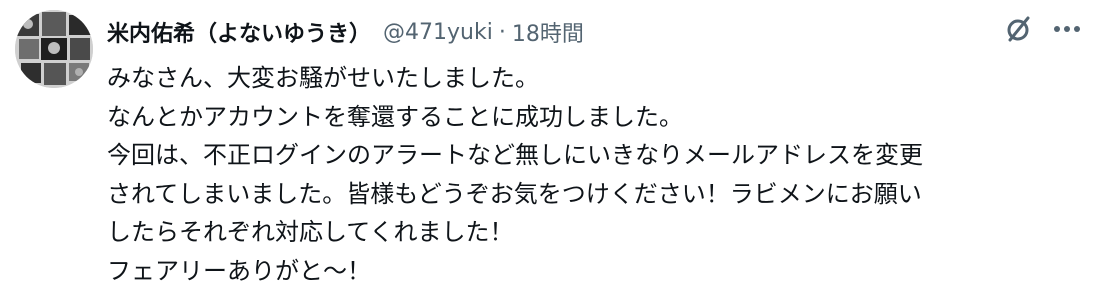  Describe the element at coordinates (1067, 29) in the screenshot. I see `more-horizontal-icon` at that location.